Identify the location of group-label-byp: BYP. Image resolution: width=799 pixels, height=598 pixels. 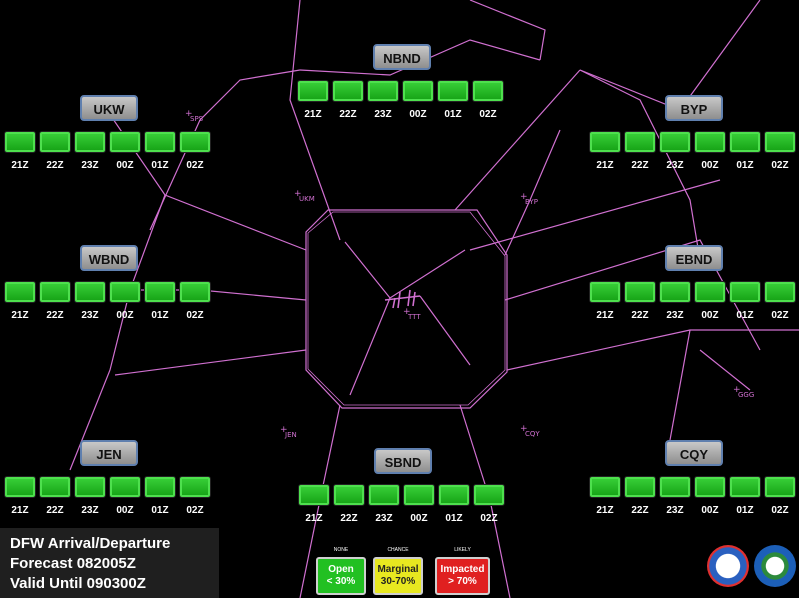
(694, 108).